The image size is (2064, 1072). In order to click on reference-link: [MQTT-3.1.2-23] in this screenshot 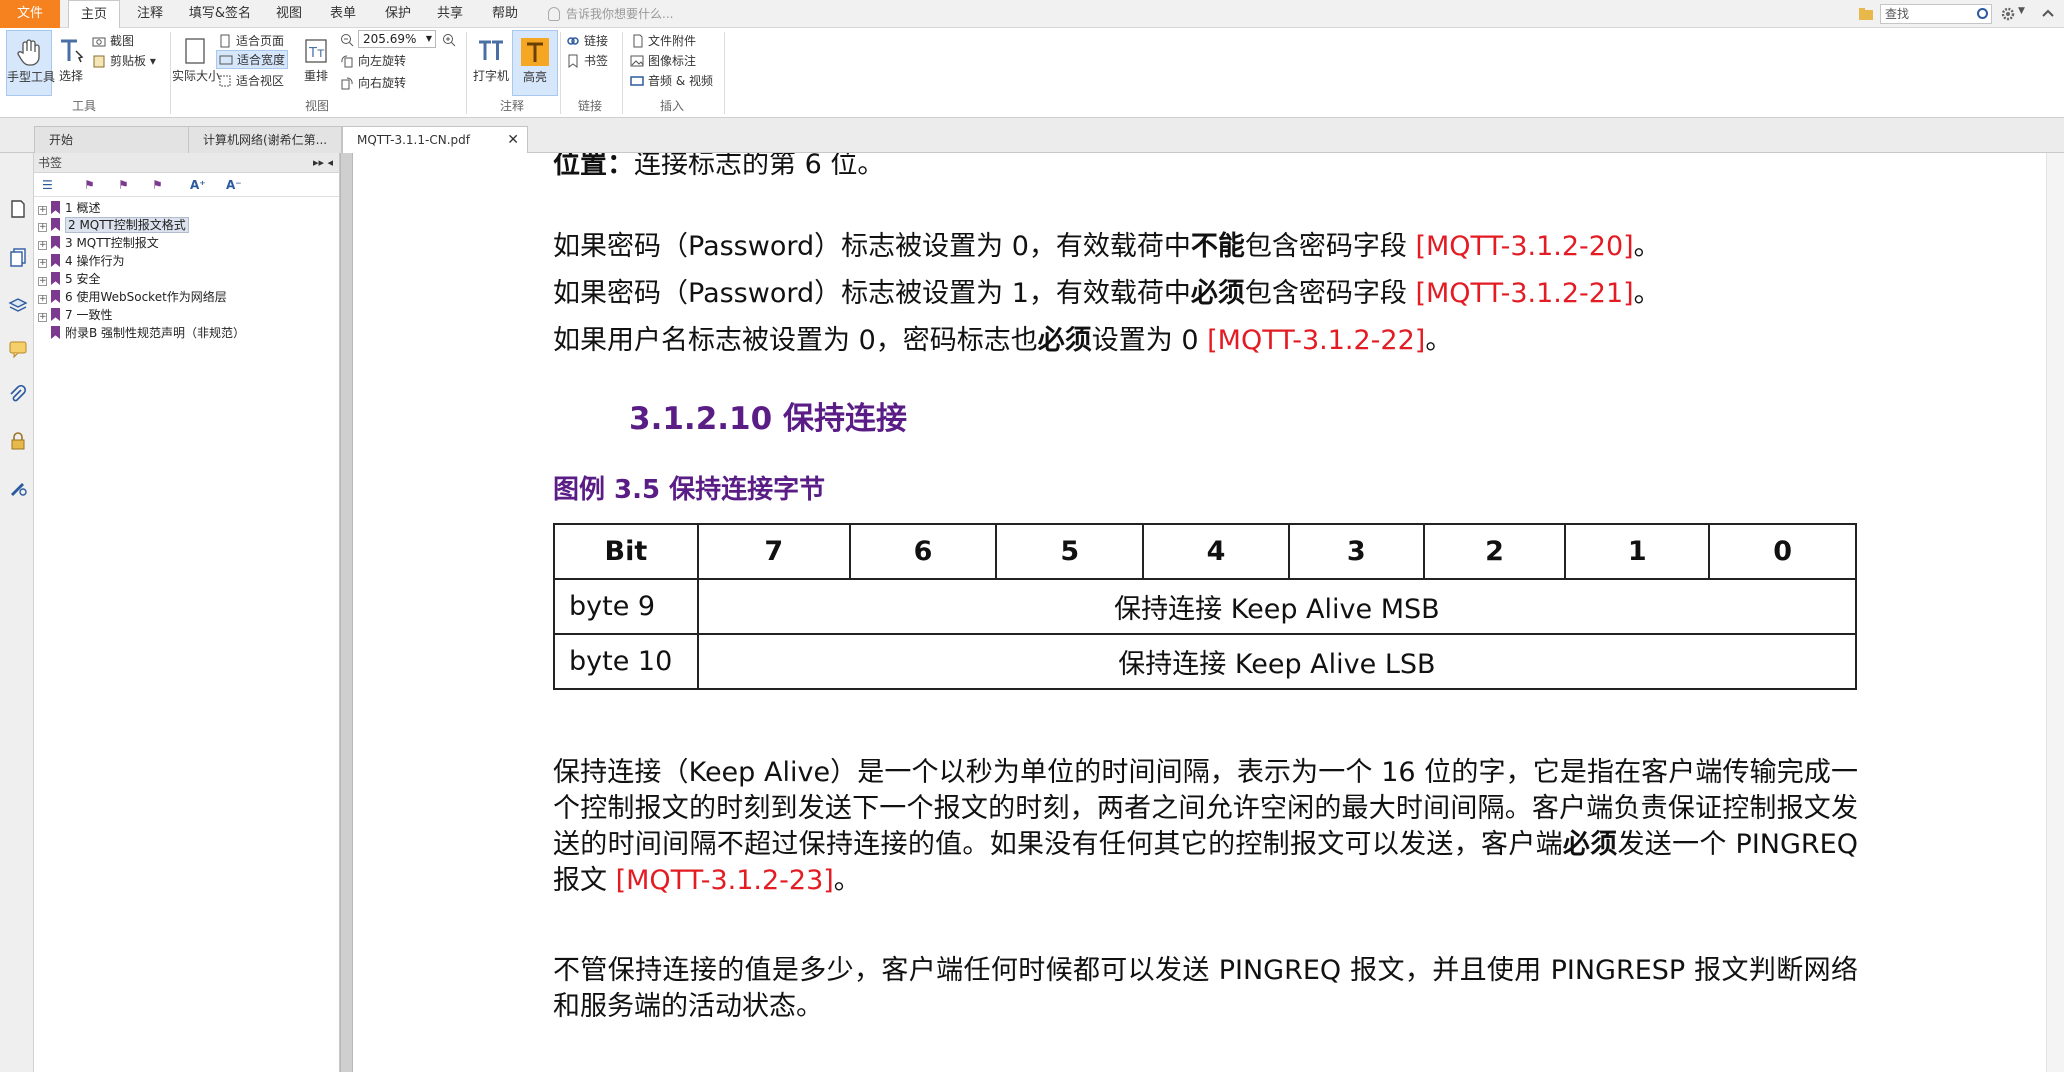, I will do `click(725, 880)`.